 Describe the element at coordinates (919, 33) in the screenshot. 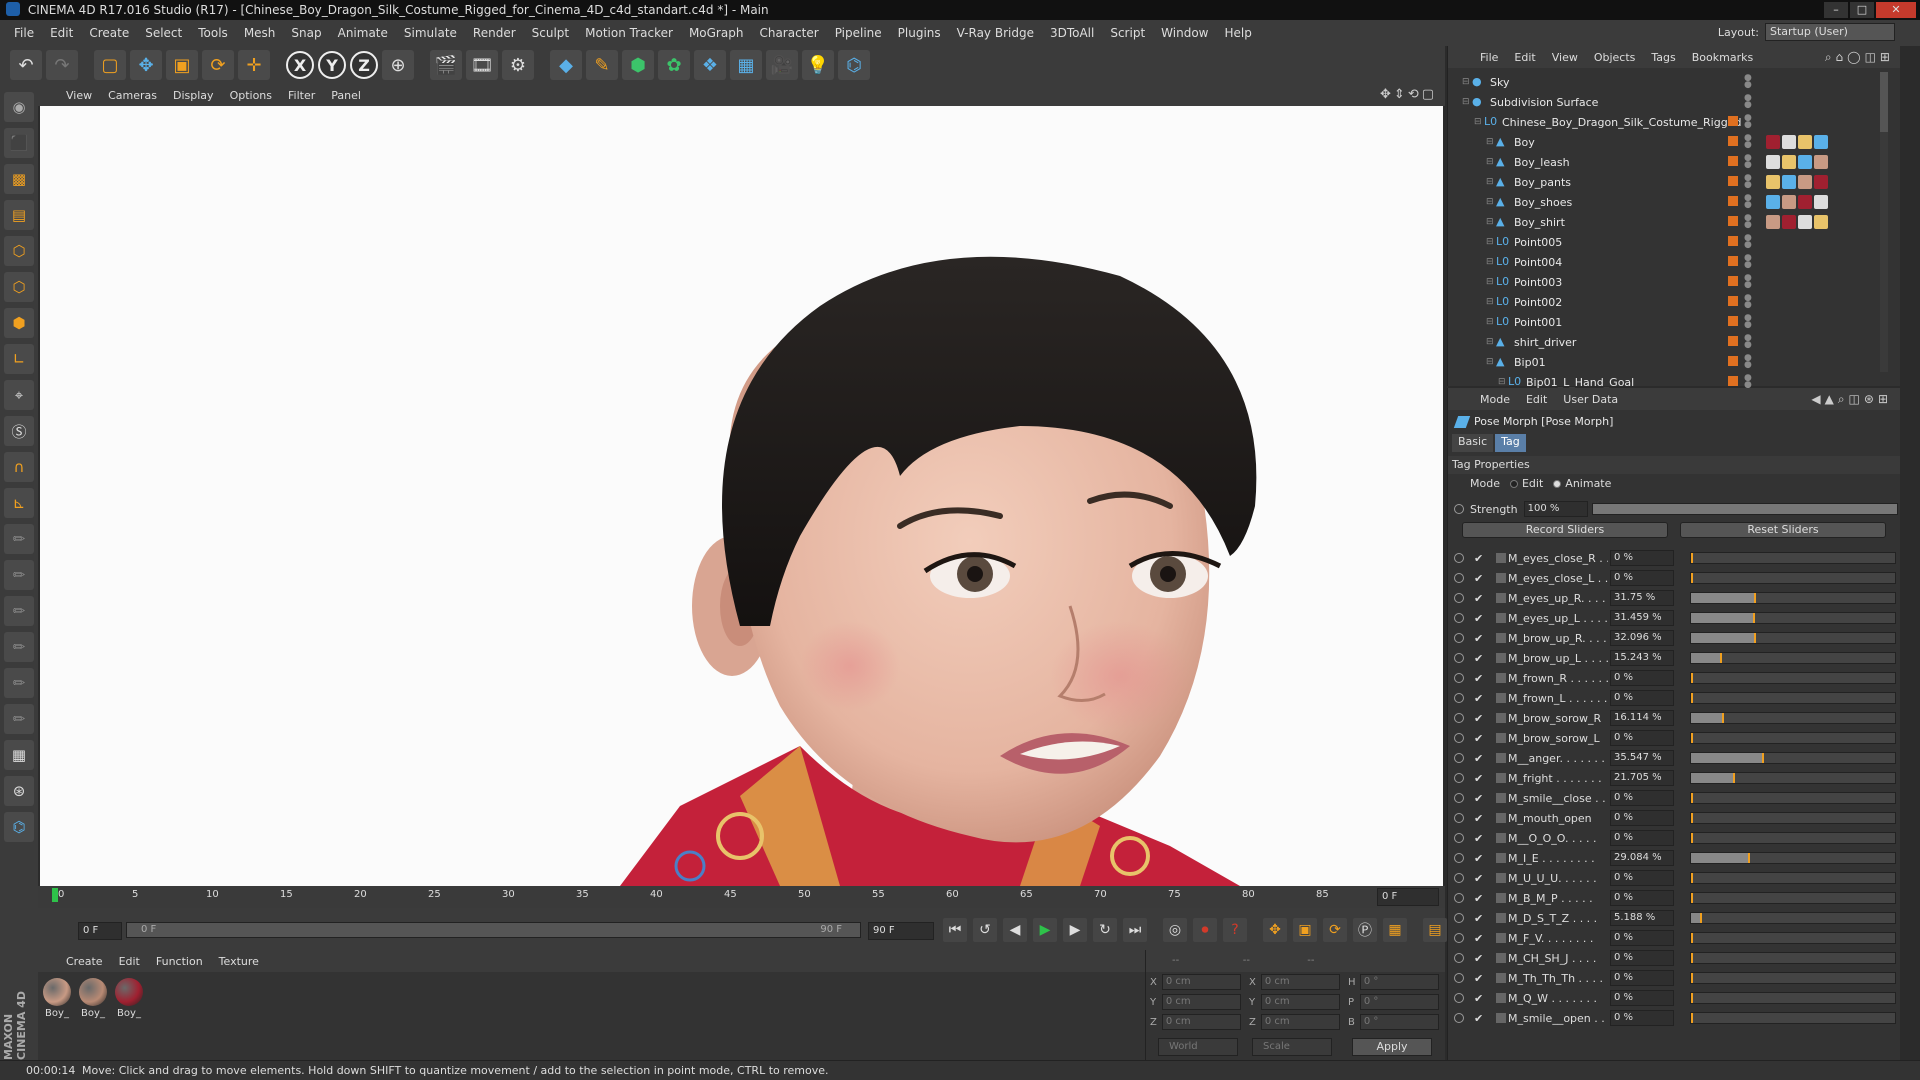

I see `menu-plugins: Plugins` at that location.